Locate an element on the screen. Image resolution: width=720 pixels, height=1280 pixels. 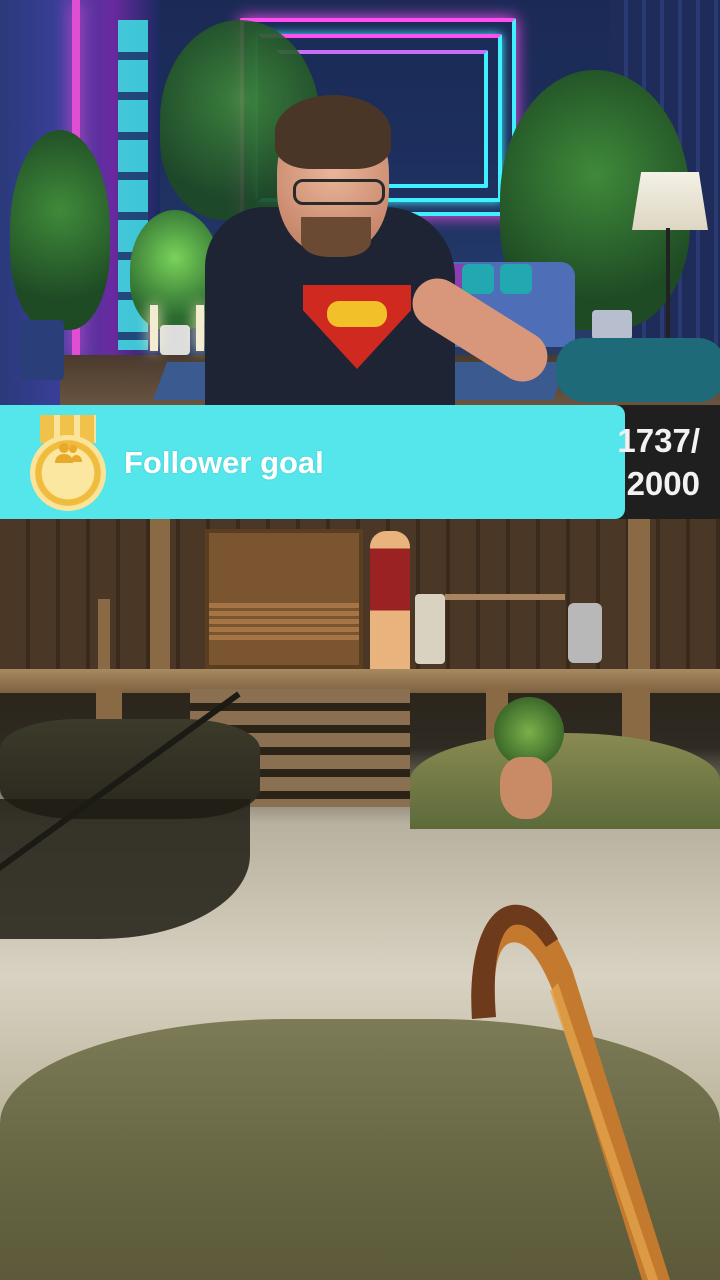
grass is located at coordinates (565, 781).